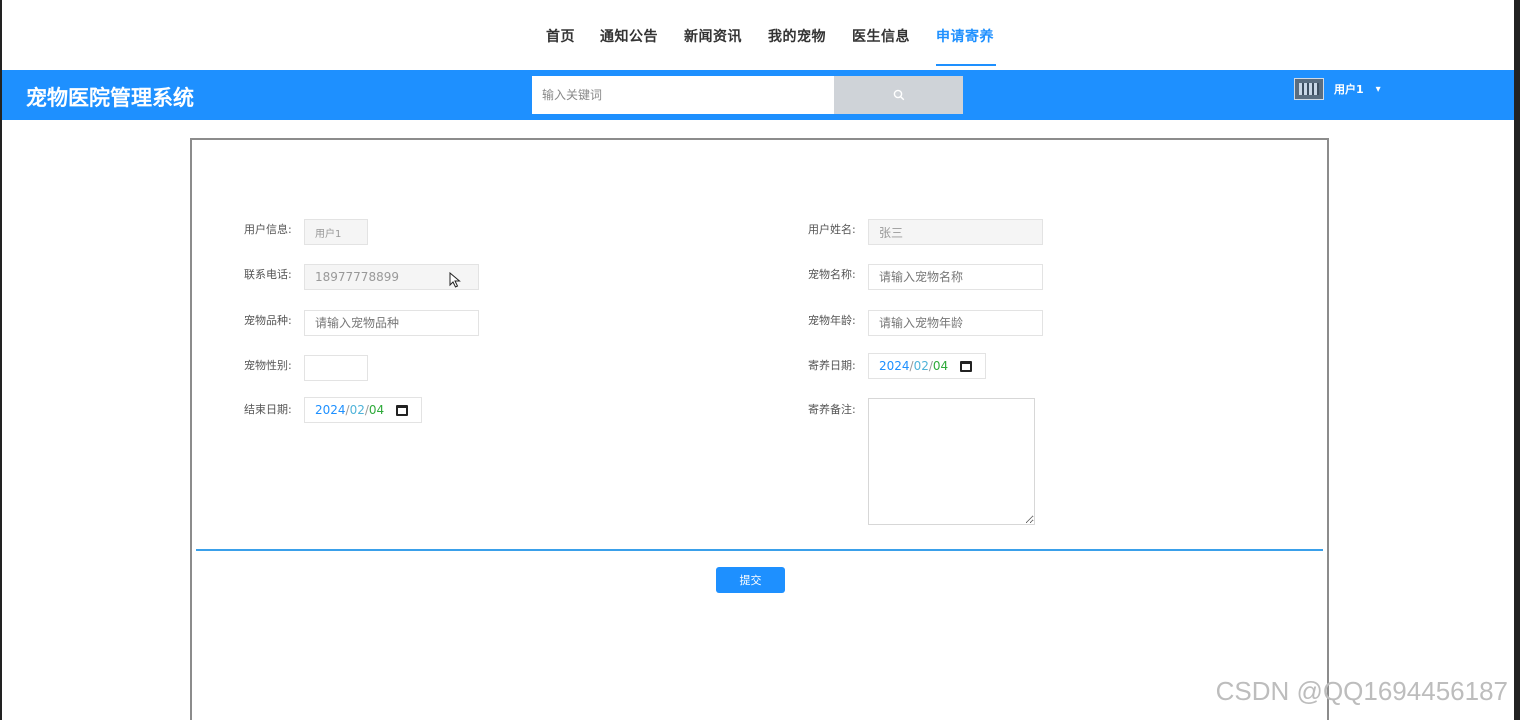 This screenshot has width=1520, height=720. Describe the element at coordinates (955, 323) in the screenshot. I see `pet-age-field` at that location.